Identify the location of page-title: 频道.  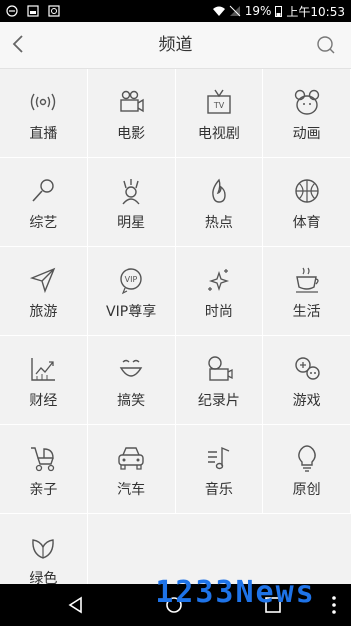
(175, 45).